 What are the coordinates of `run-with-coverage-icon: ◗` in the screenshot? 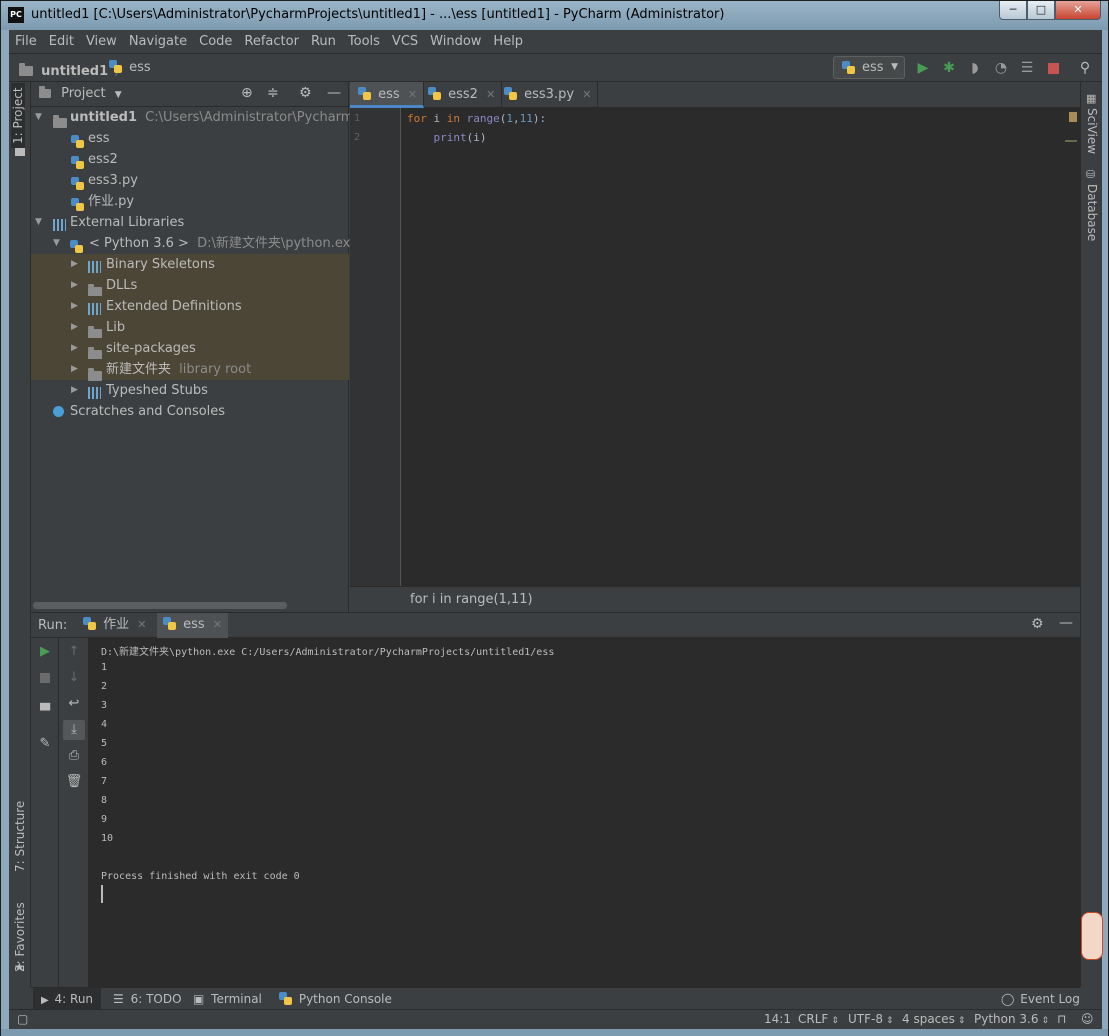 It's located at (975, 68).